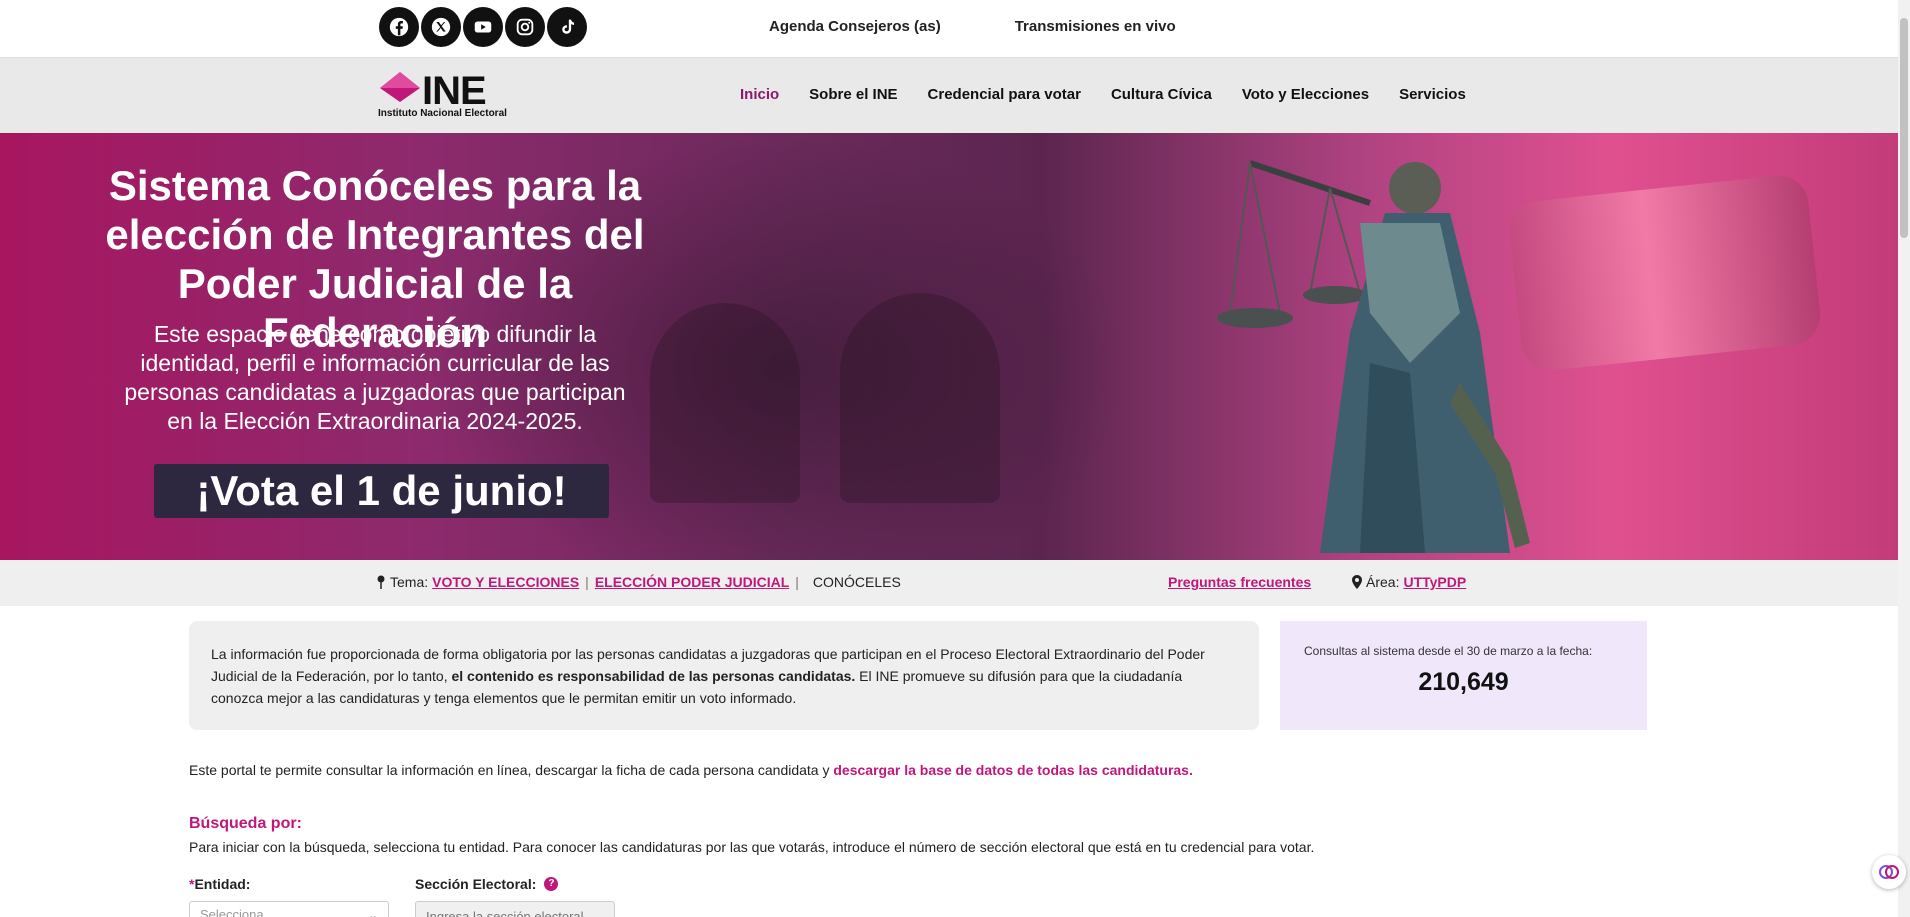  What do you see at coordinates (476, 884) in the screenshot?
I see `seccion-label-text: Sección Electoral:` at bounding box center [476, 884].